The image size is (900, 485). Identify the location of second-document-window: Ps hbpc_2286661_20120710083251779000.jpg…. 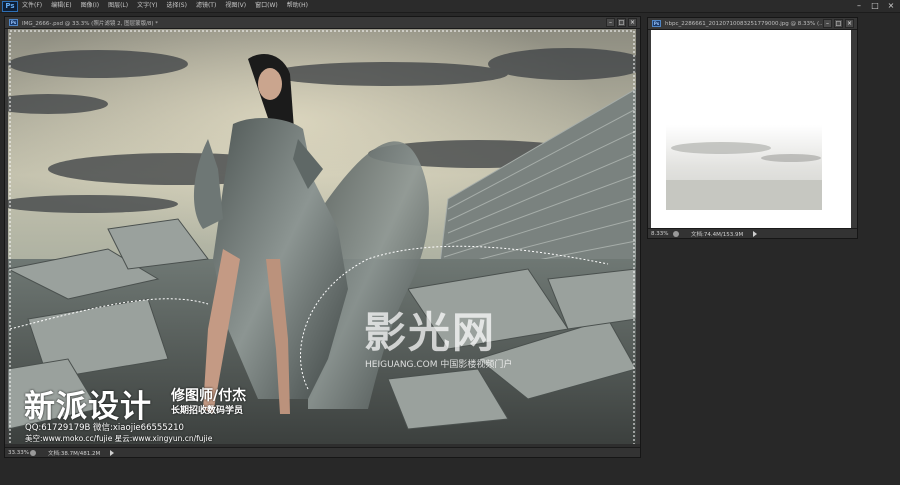
(752, 128).